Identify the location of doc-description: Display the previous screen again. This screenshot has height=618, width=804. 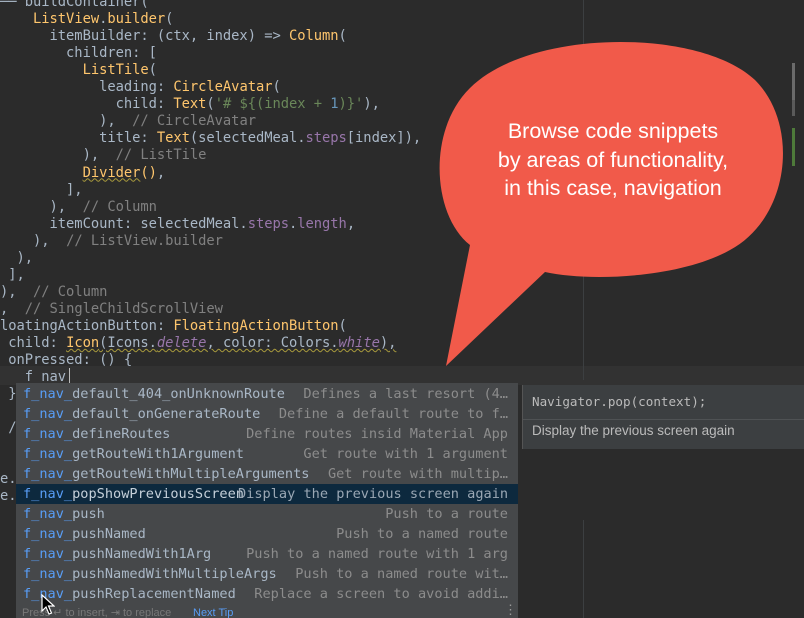
(633, 430).